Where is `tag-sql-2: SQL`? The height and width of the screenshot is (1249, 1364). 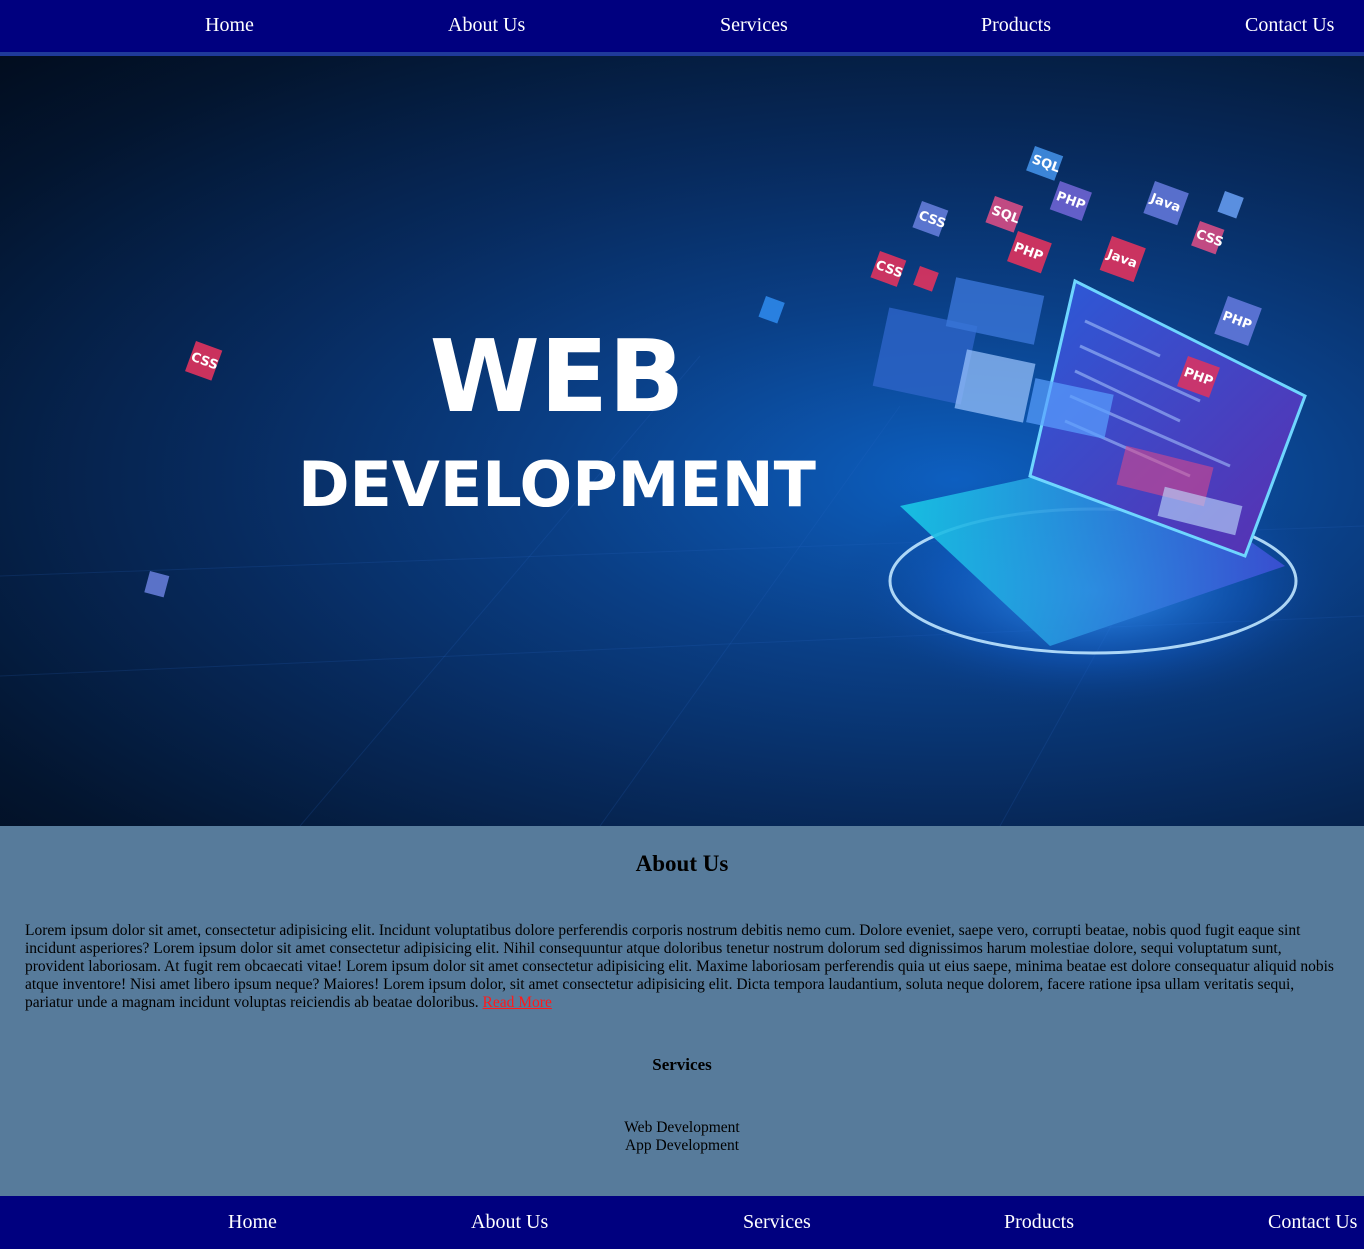
tag-sql-2: SQL is located at coordinates (1004, 214).